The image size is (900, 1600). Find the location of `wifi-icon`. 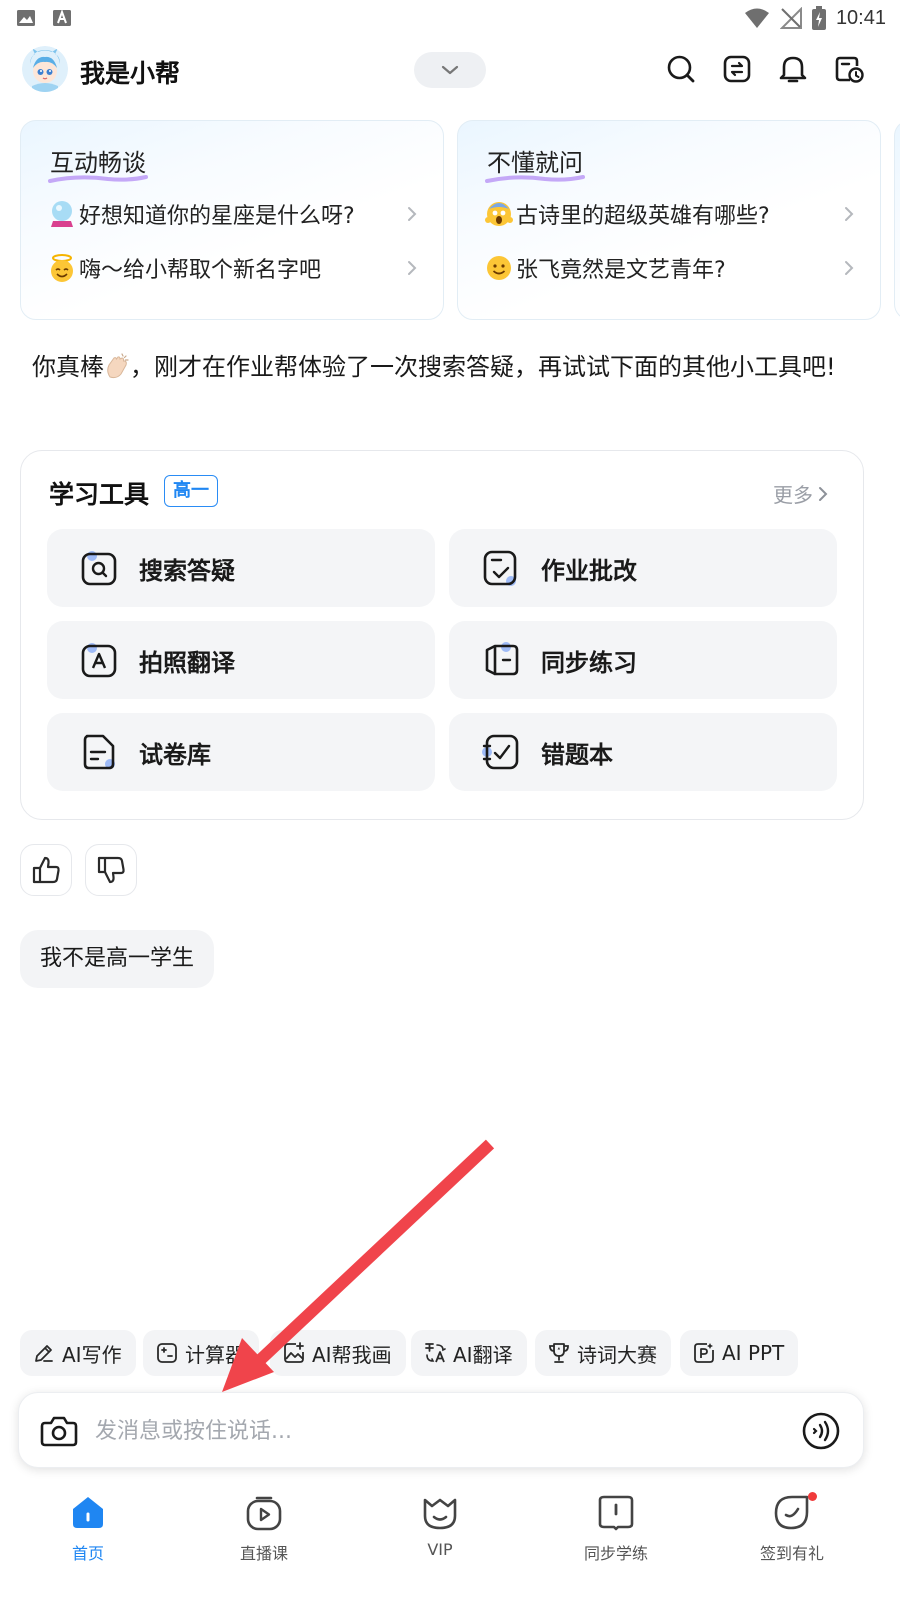

wifi-icon is located at coordinates (756, 18).